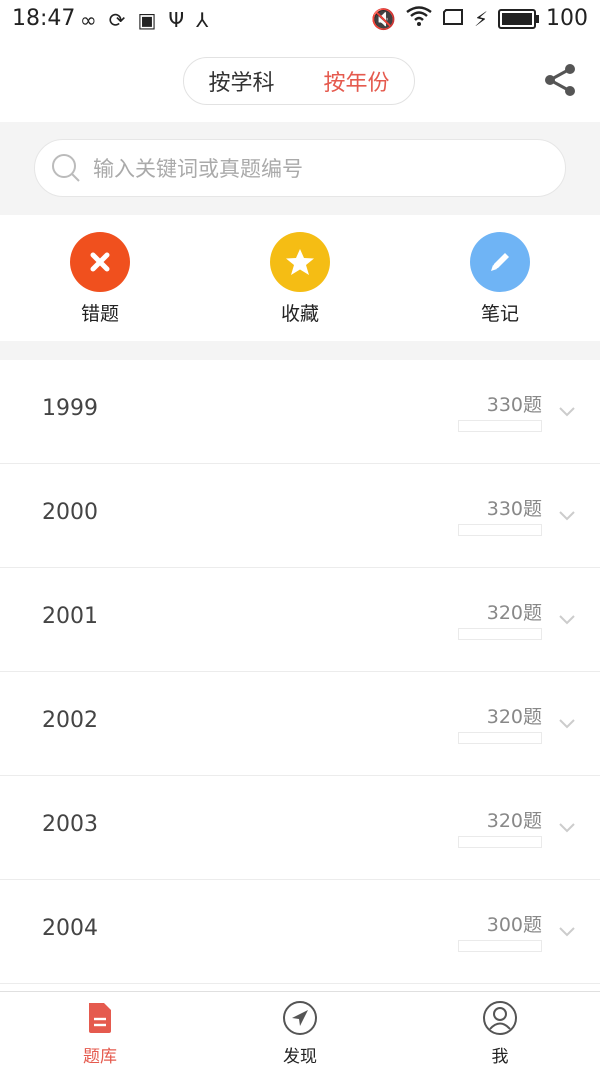 This screenshot has height=1068, width=600. What do you see at coordinates (560, 80) in the screenshot?
I see `share-icon` at bounding box center [560, 80].